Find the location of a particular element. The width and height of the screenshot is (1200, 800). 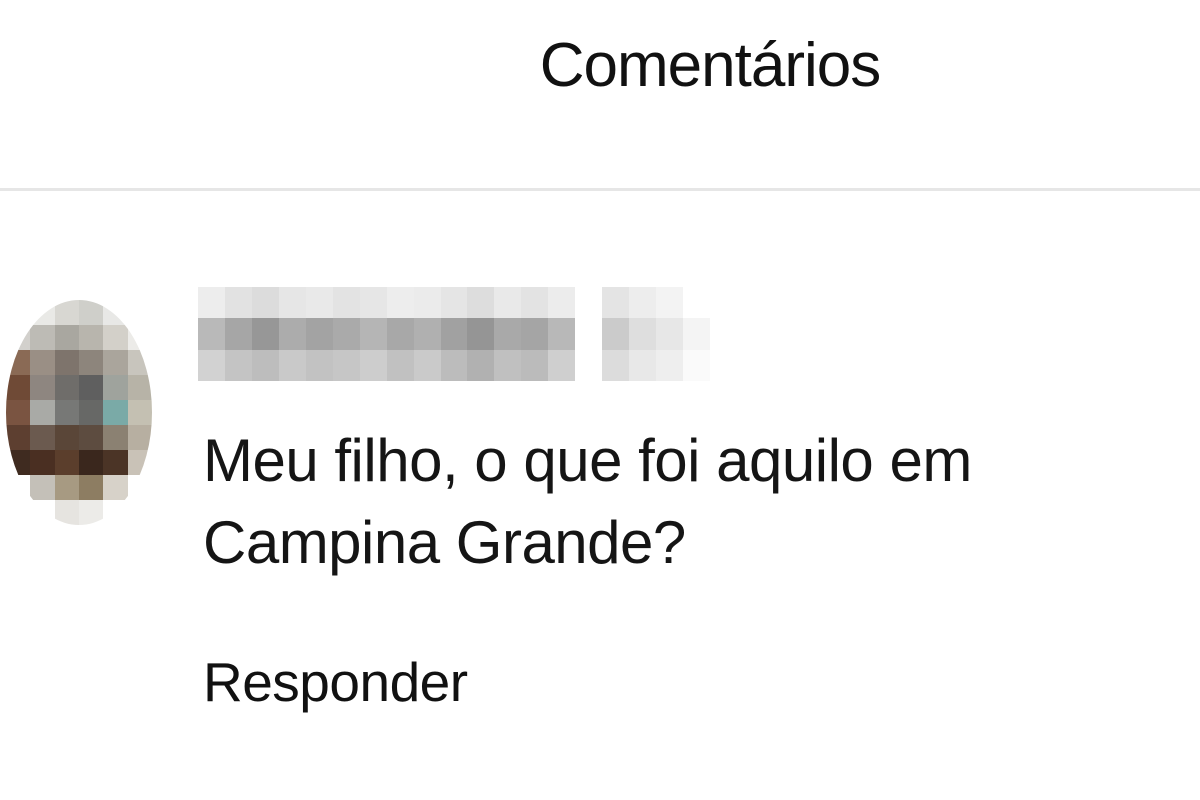

avatar-pixelated-image is located at coordinates (79, 412).